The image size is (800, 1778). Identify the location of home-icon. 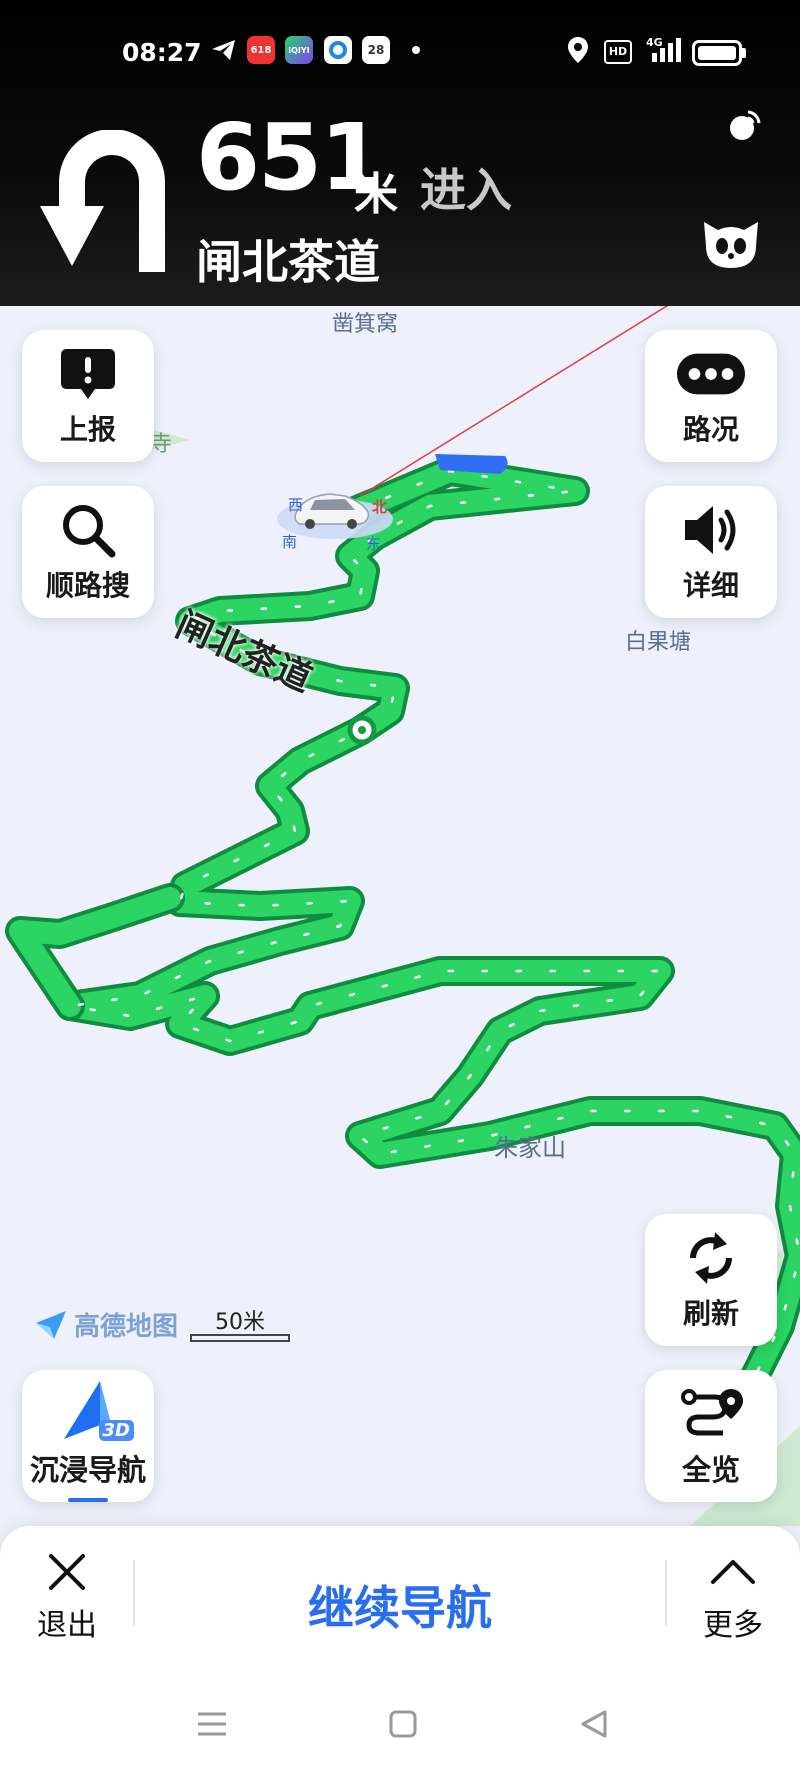
(403, 1724).